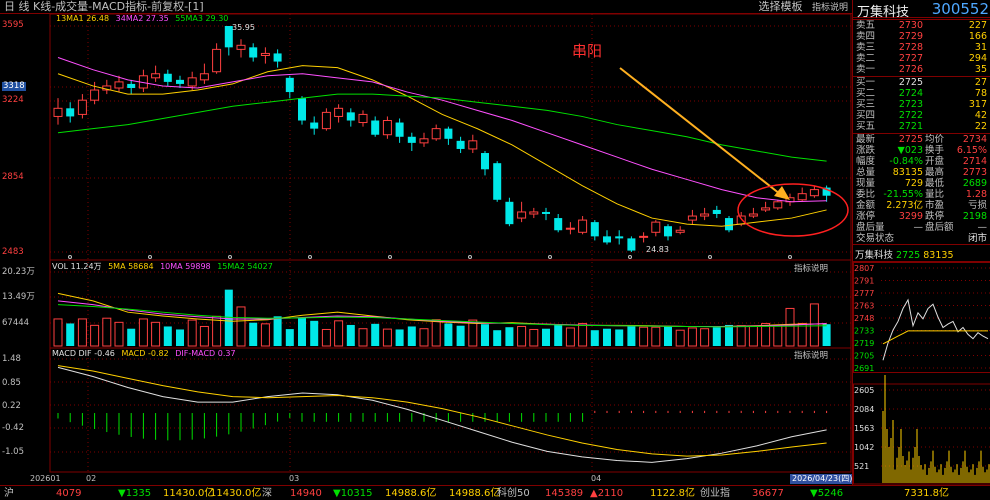  I want to click on stat-cell: 盘后额, so click(939, 227).